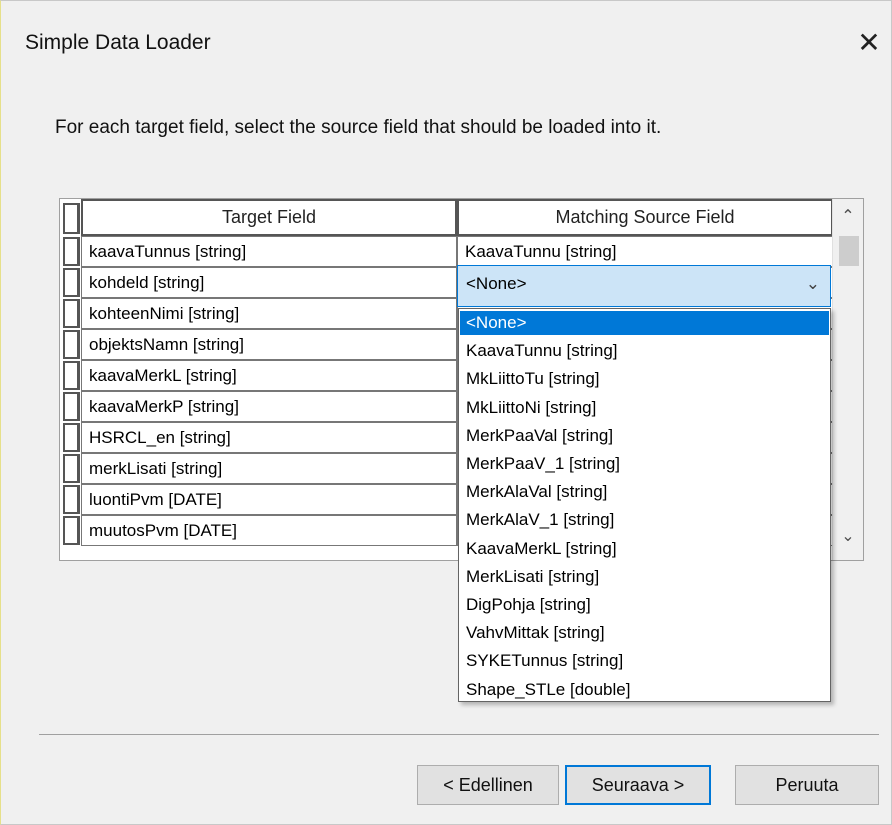  What do you see at coordinates (269, 282) in the screenshot?
I see `target-field-cell: kohdeld [string]` at bounding box center [269, 282].